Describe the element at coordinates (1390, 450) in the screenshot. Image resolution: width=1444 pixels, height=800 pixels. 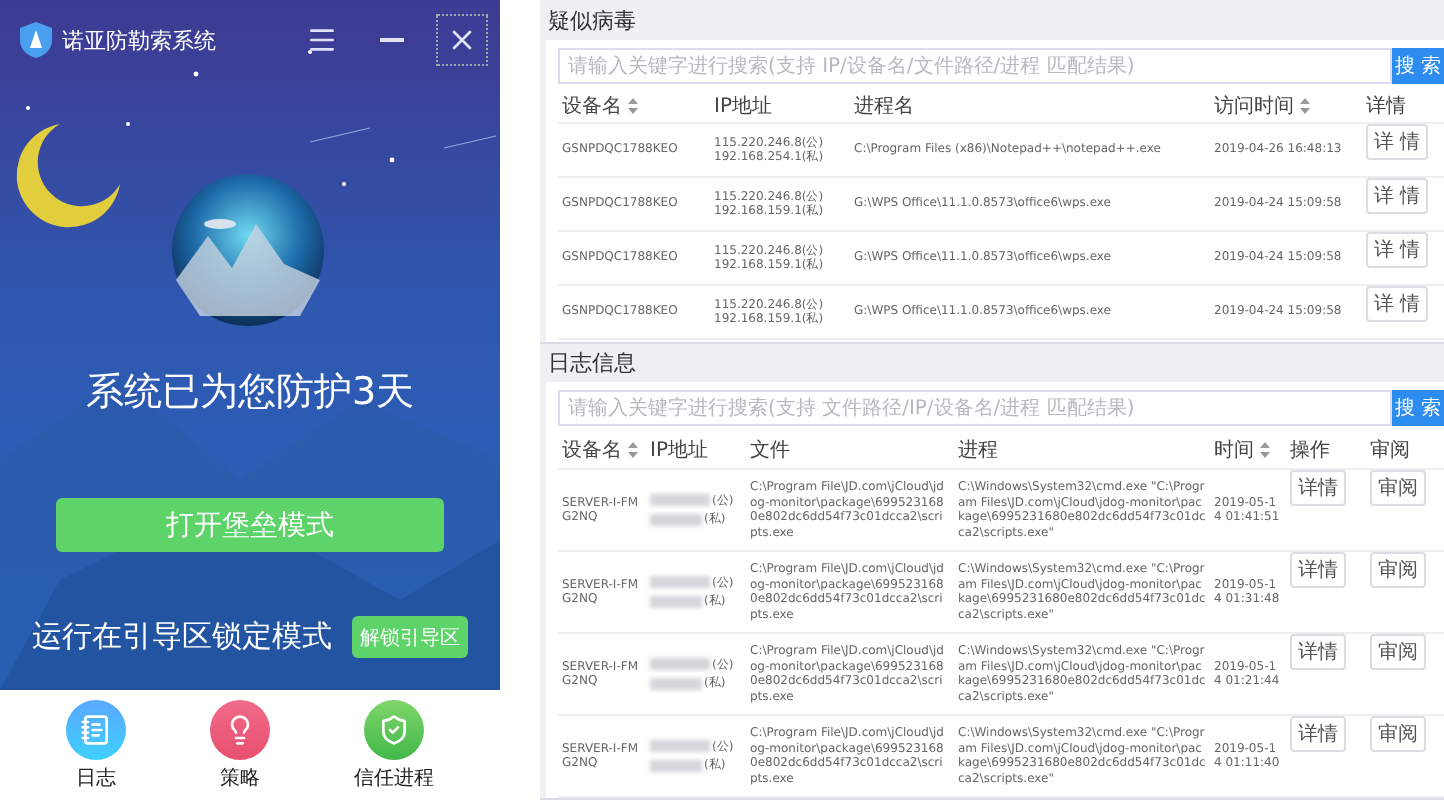
I see `column-header: 审阅` at that location.